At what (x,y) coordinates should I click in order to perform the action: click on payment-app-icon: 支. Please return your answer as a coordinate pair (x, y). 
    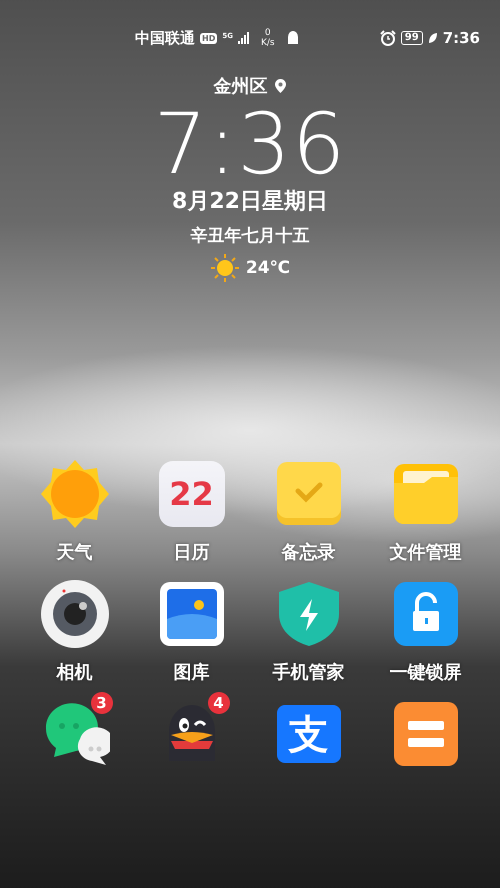
    Looking at the image, I should click on (308, 734).